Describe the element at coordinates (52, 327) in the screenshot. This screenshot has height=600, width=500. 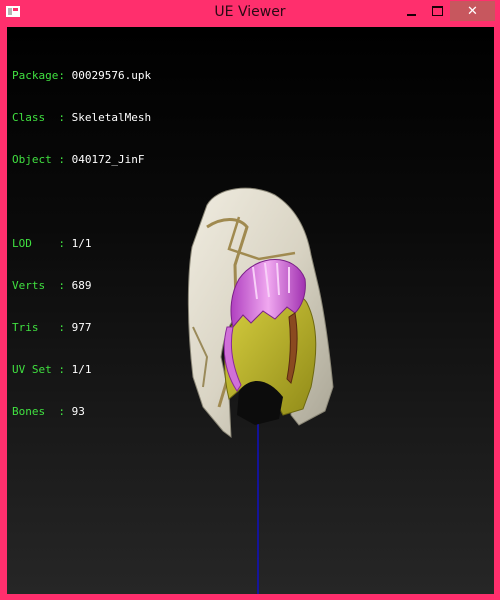
I see `info-row-tris: Tris : 977` at that location.